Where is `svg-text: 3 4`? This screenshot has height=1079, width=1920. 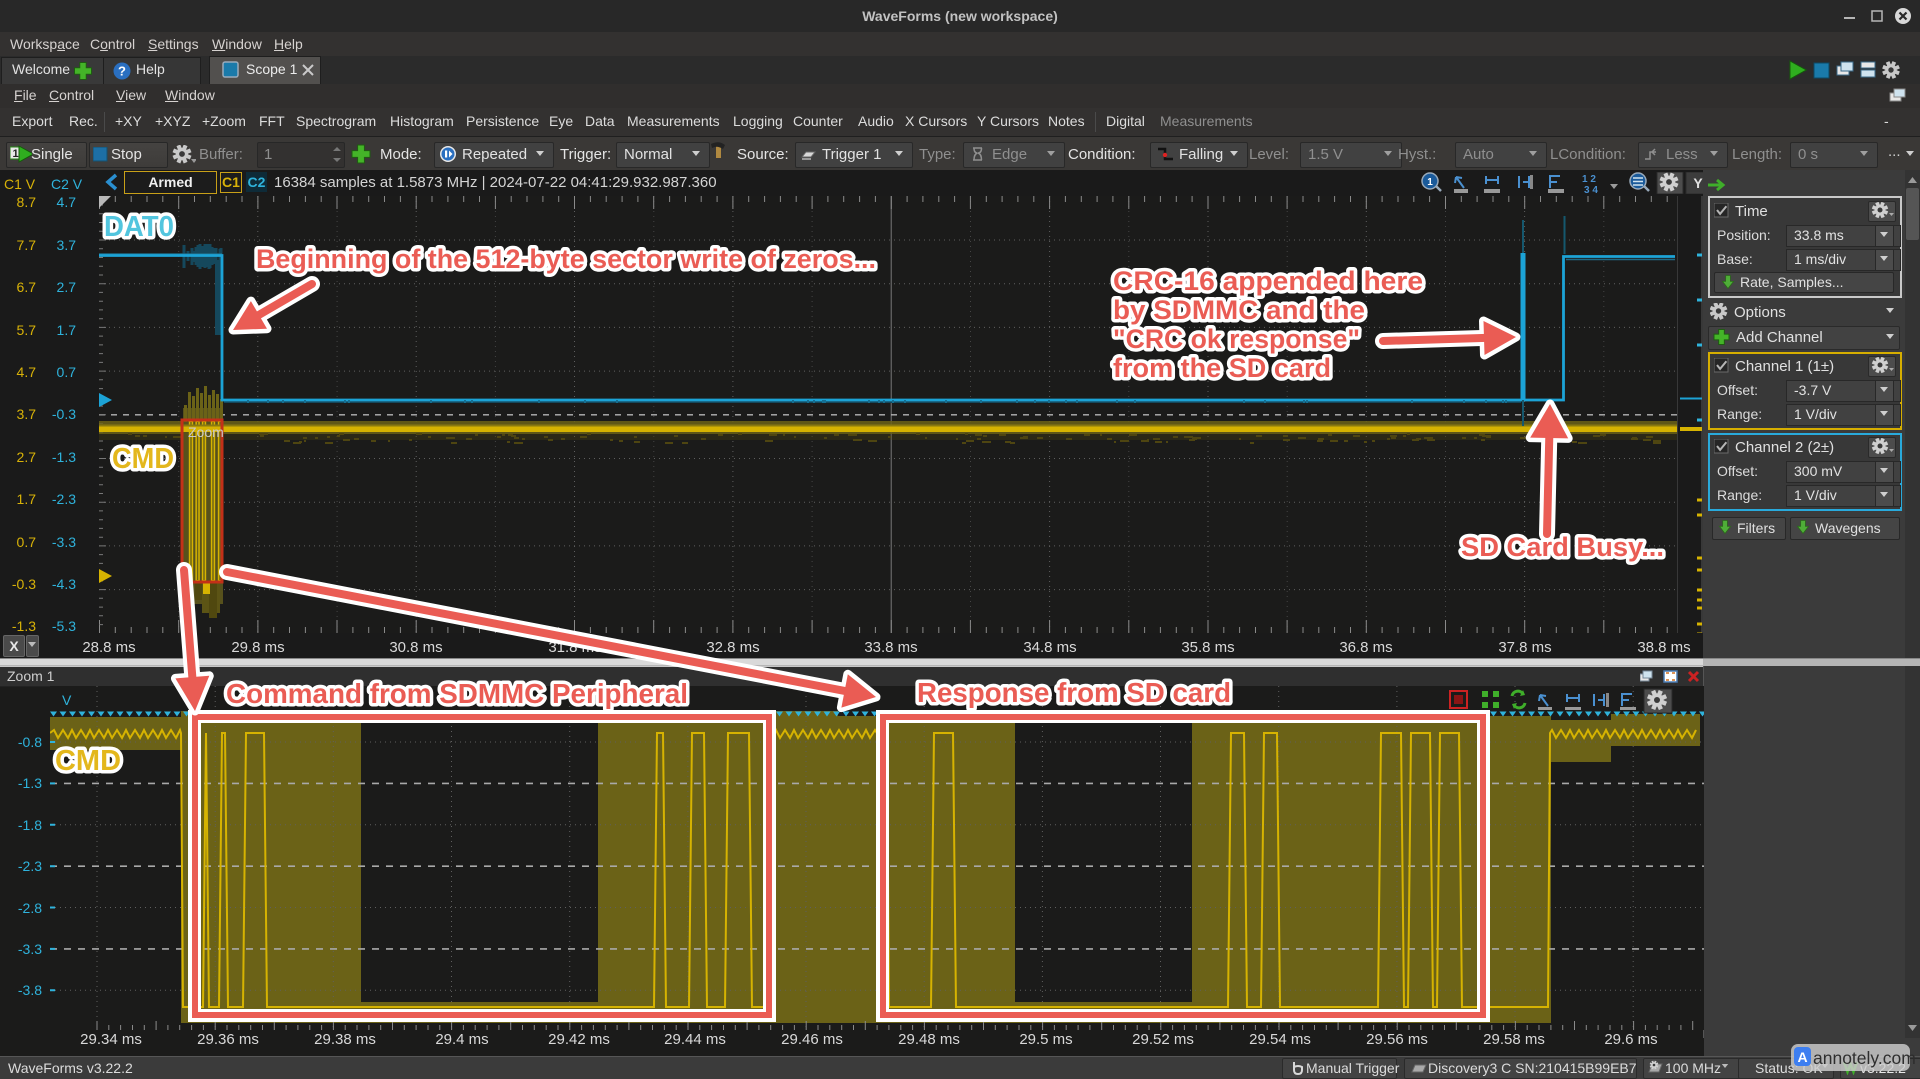
svg-text: 3 4 is located at coordinates (1591, 189).